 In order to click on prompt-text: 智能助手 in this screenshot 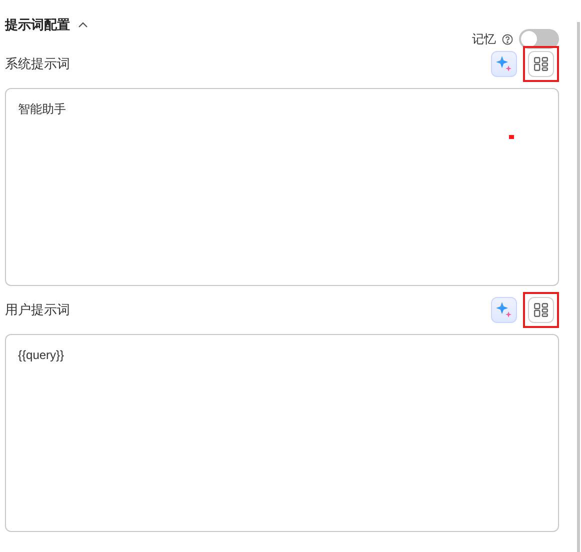, I will do `click(42, 109)`.